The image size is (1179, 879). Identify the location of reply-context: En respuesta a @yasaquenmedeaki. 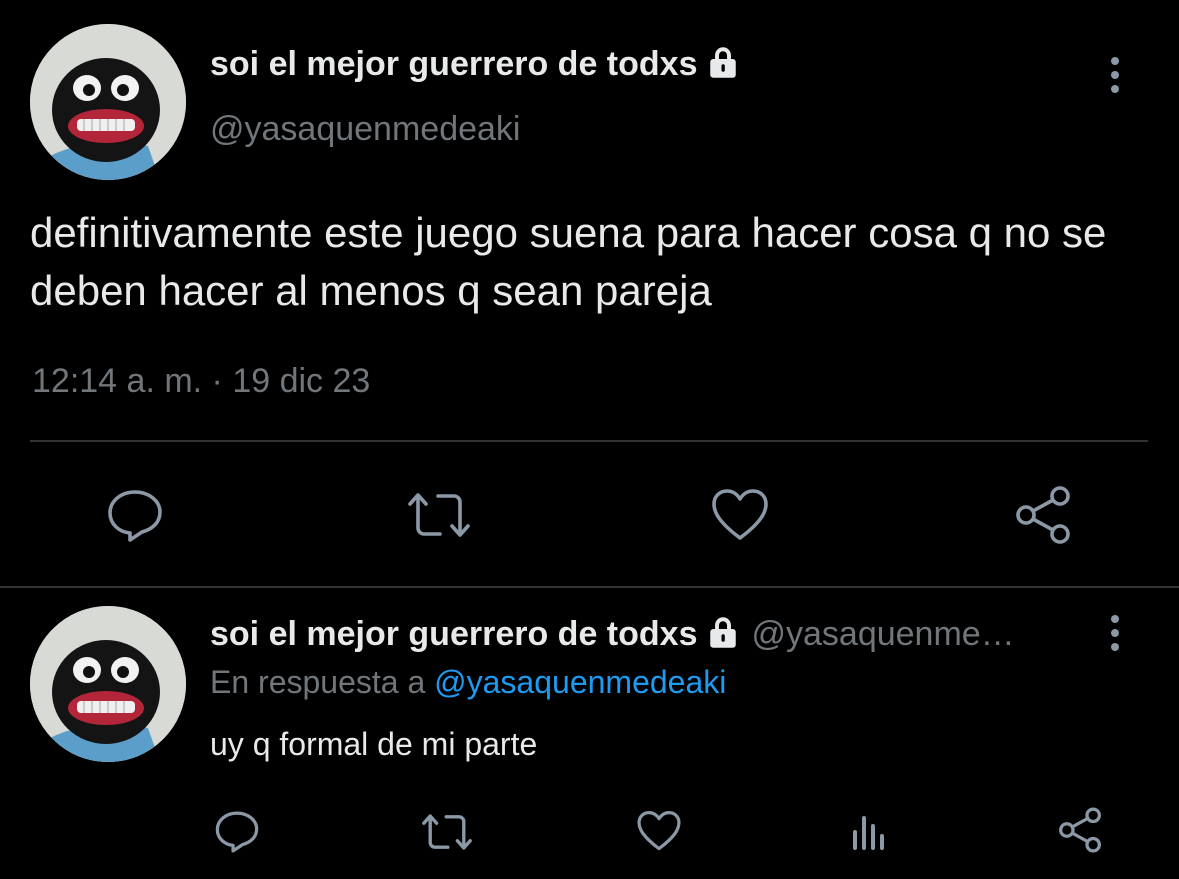
(468, 682).